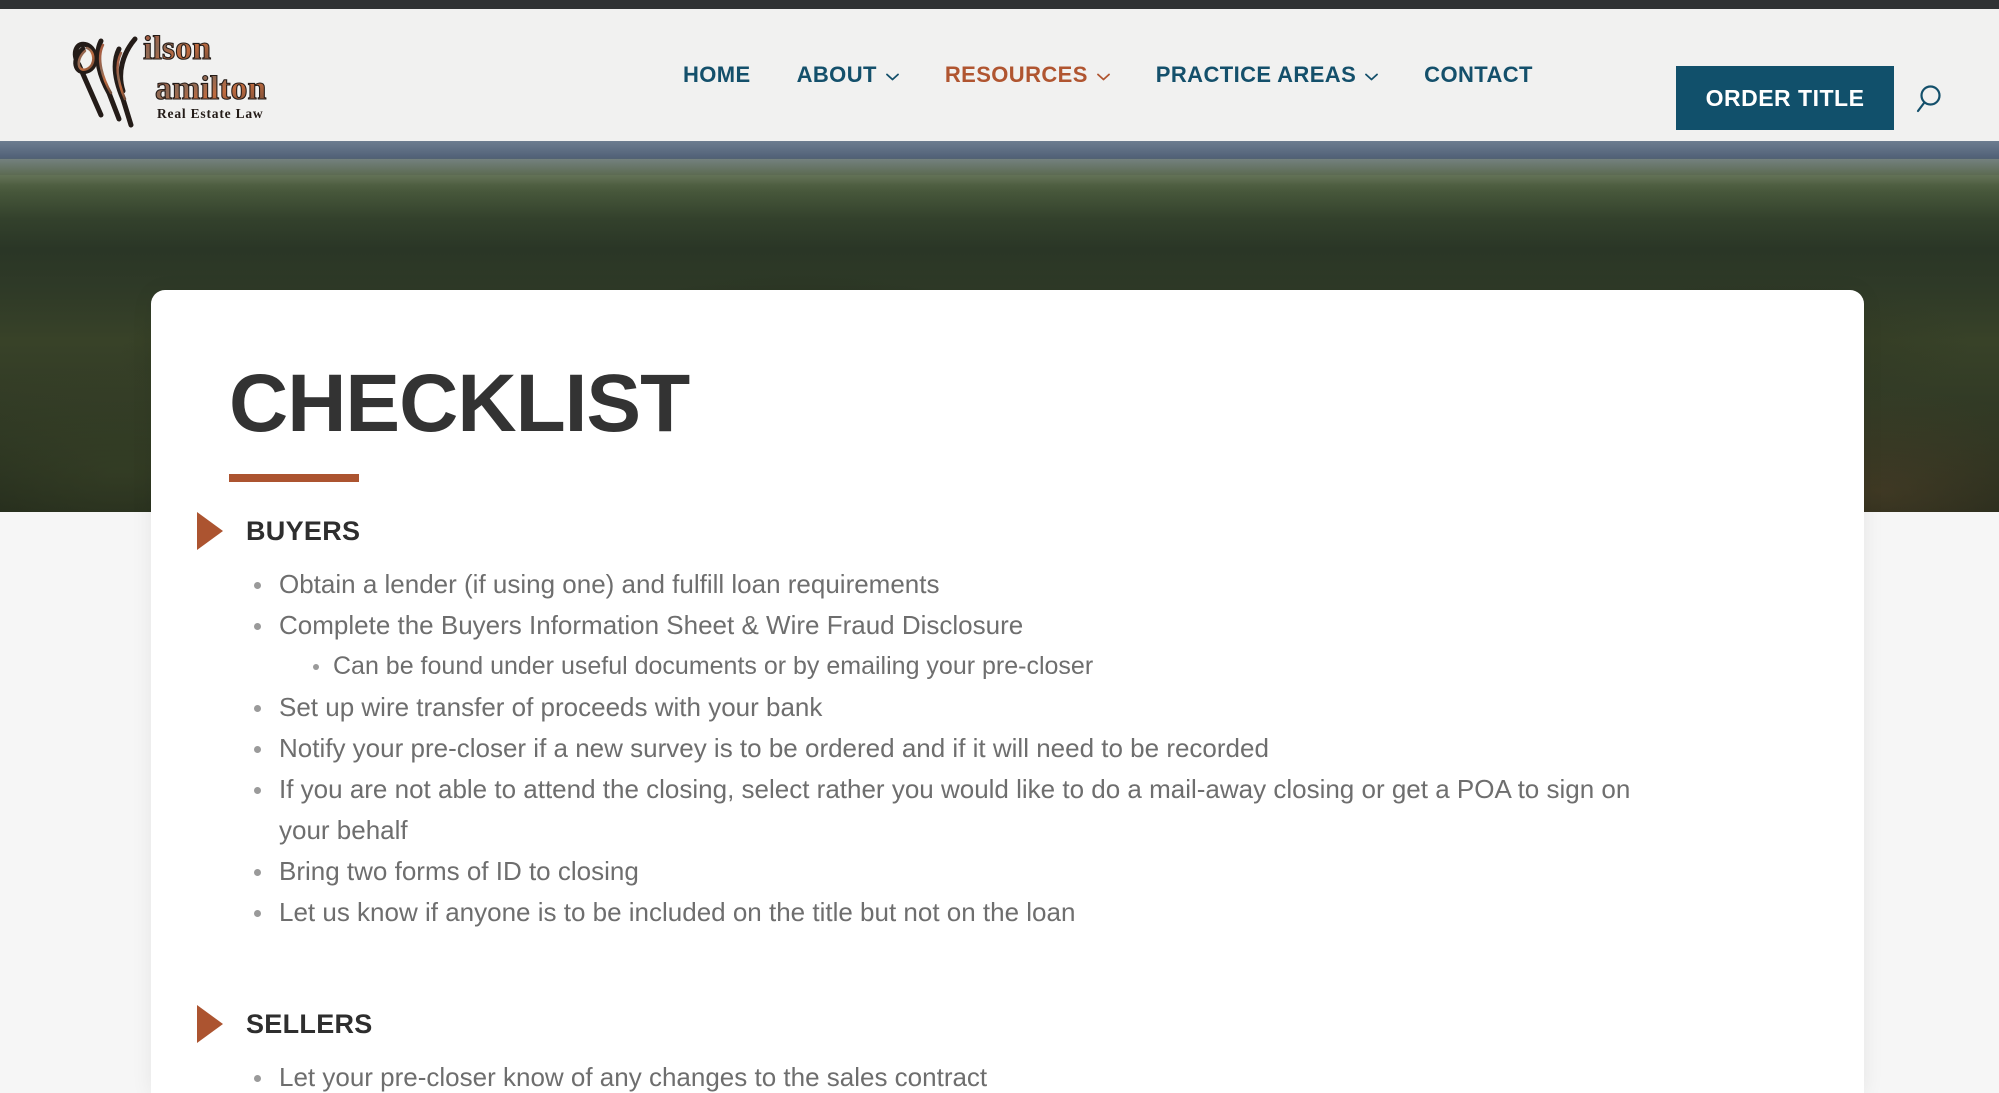 This screenshot has width=1999, height=1093. I want to click on order-title-button: ORDER TITLE, so click(1785, 98).